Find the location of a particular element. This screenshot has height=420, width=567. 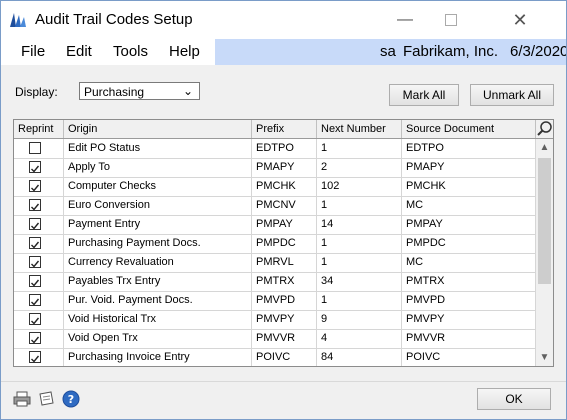

scroll-up-icon: ▲ is located at coordinates (544, 147).